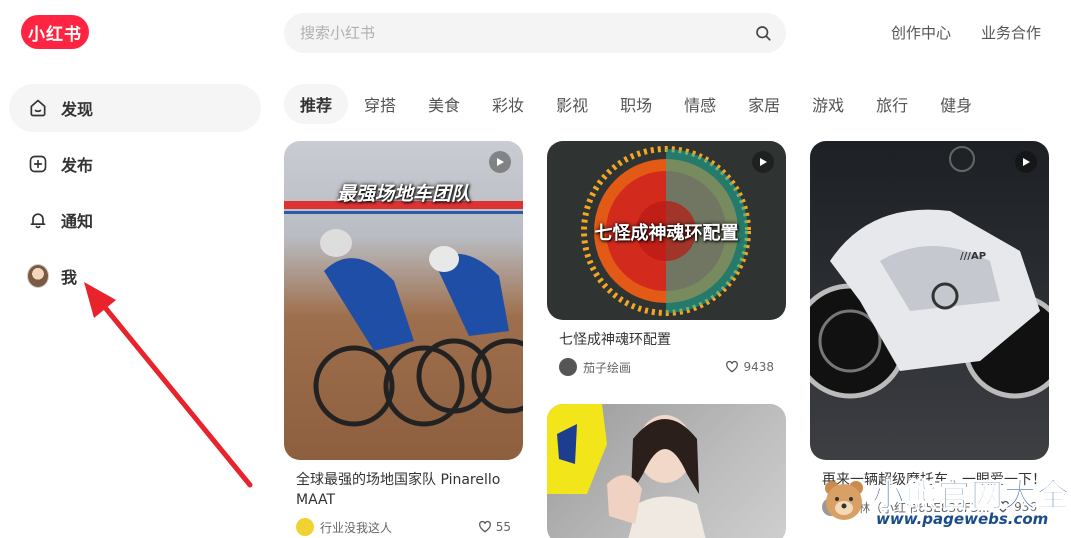 The image size is (1071, 538). I want to click on tab-career: 职场, so click(636, 104).